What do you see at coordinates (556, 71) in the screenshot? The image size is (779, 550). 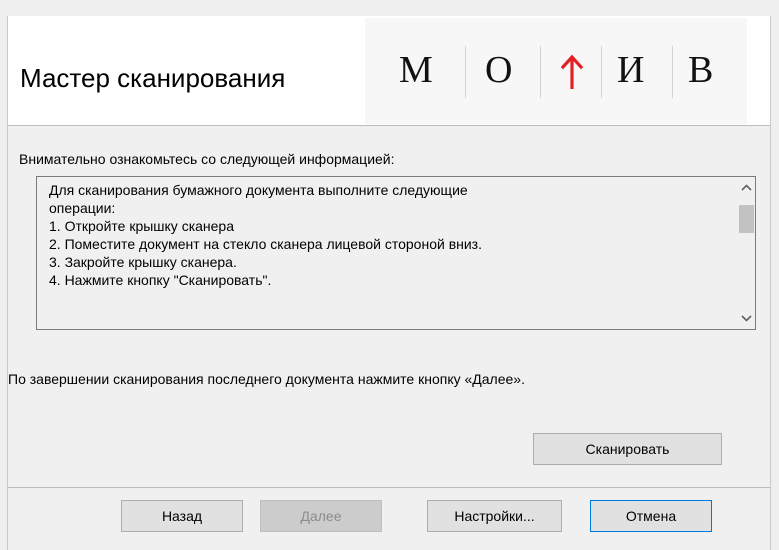 I see `motiv-logo: М О И В` at bounding box center [556, 71].